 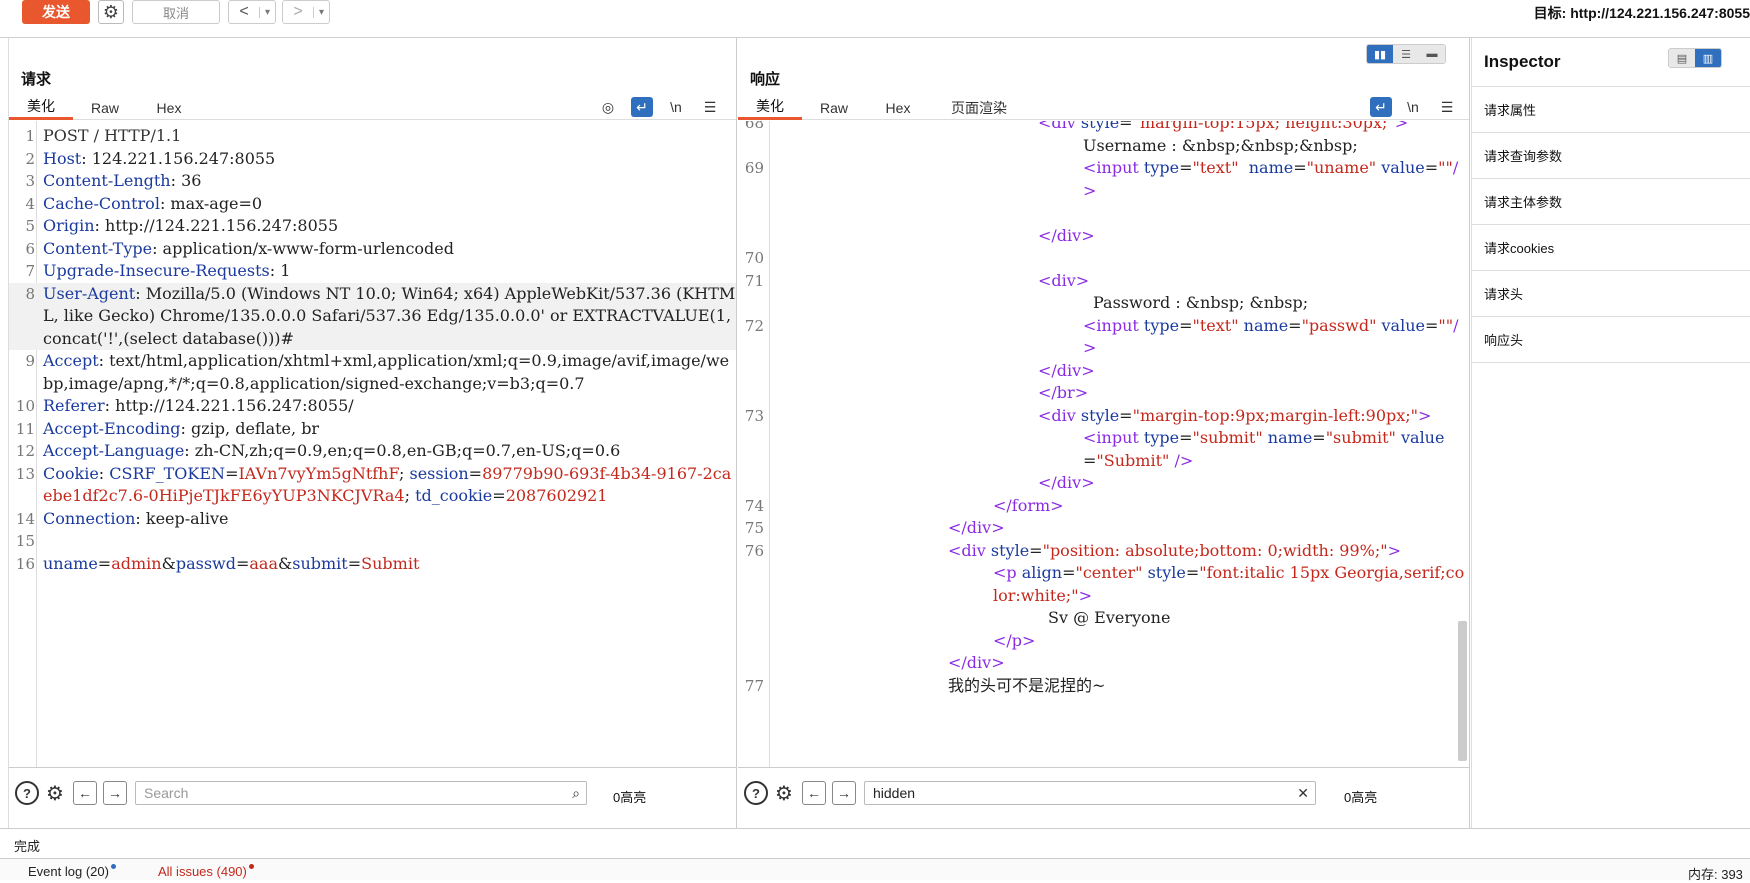 I want to click on status-bar: 完成, so click(x=875, y=843).